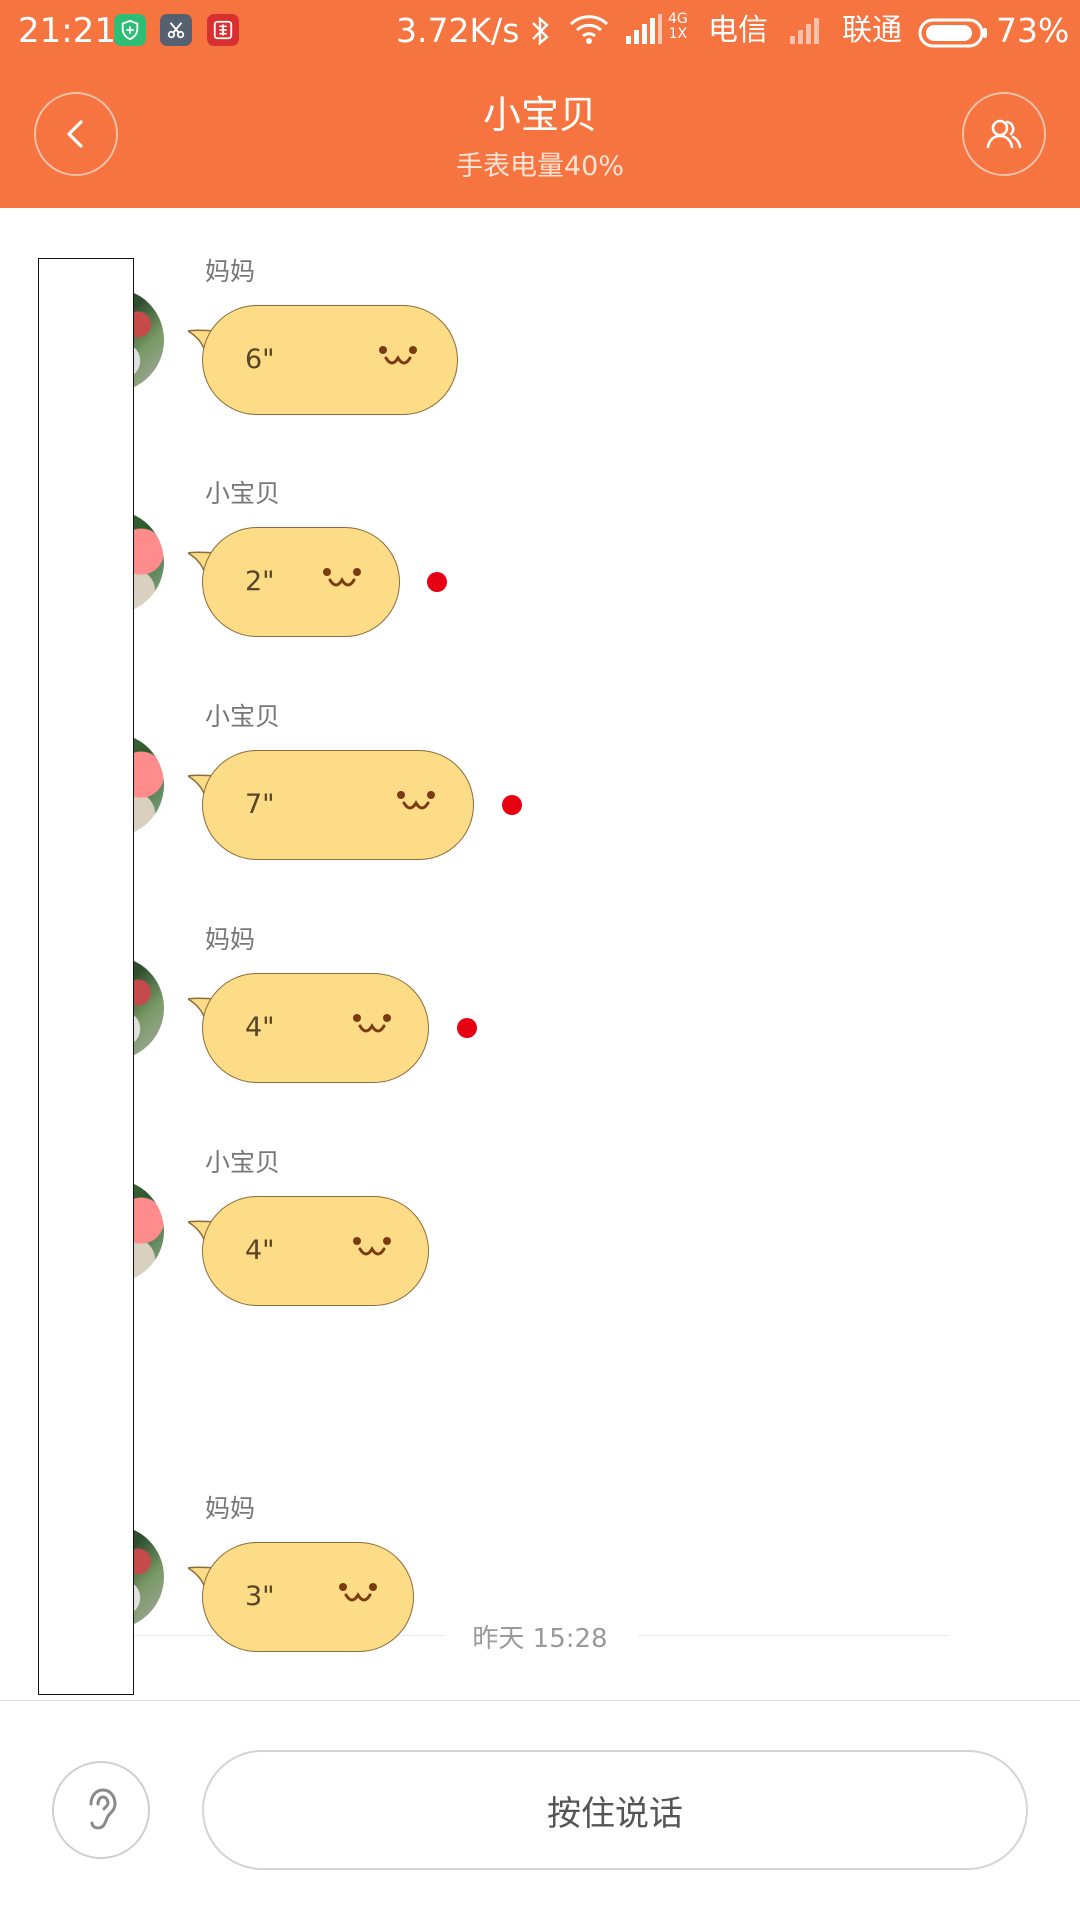 The height and width of the screenshot is (1920, 1080). I want to click on voice-duration: 6", so click(260, 359).